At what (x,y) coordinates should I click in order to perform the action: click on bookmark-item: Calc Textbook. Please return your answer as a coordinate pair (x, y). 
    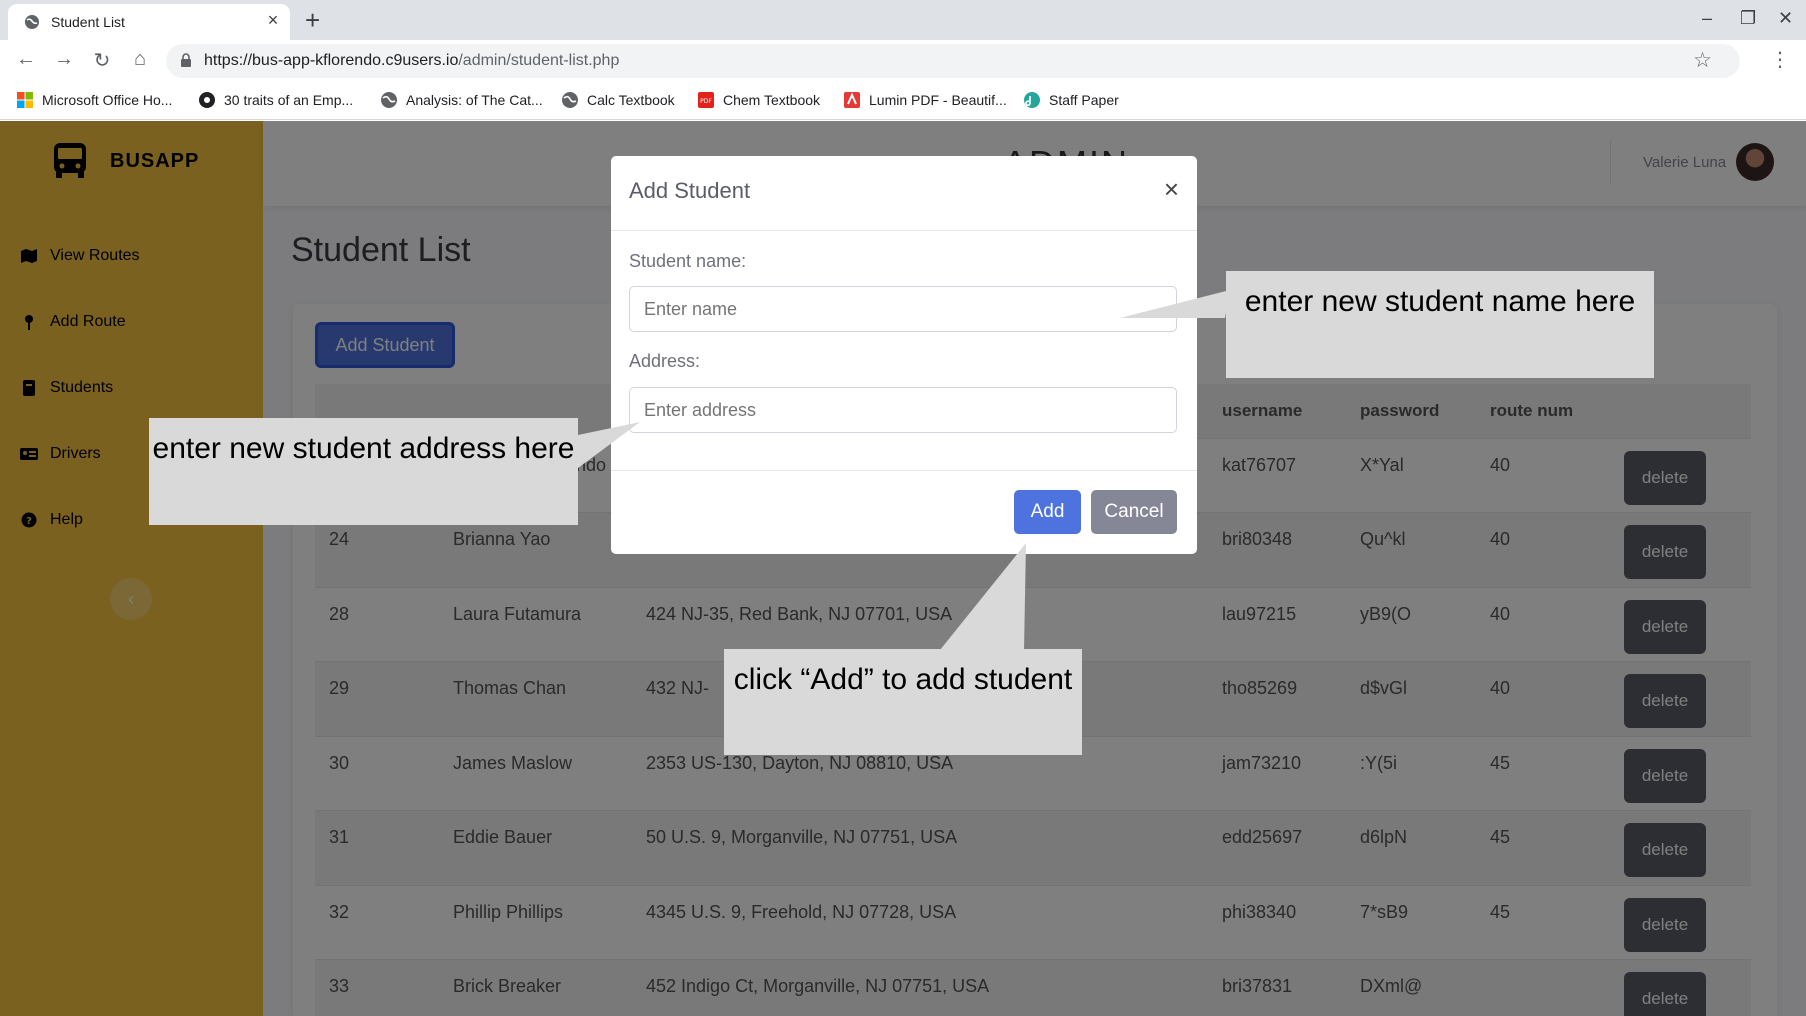
    Looking at the image, I should click on (618, 100).